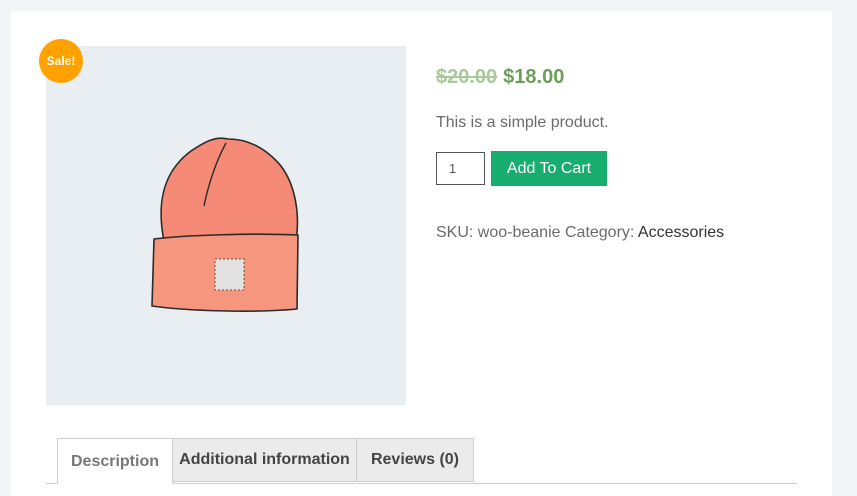 This screenshot has height=496, width=857. What do you see at coordinates (264, 460) in the screenshot?
I see `tab-additional-information: Additional information` at bounding box center [264, 460].